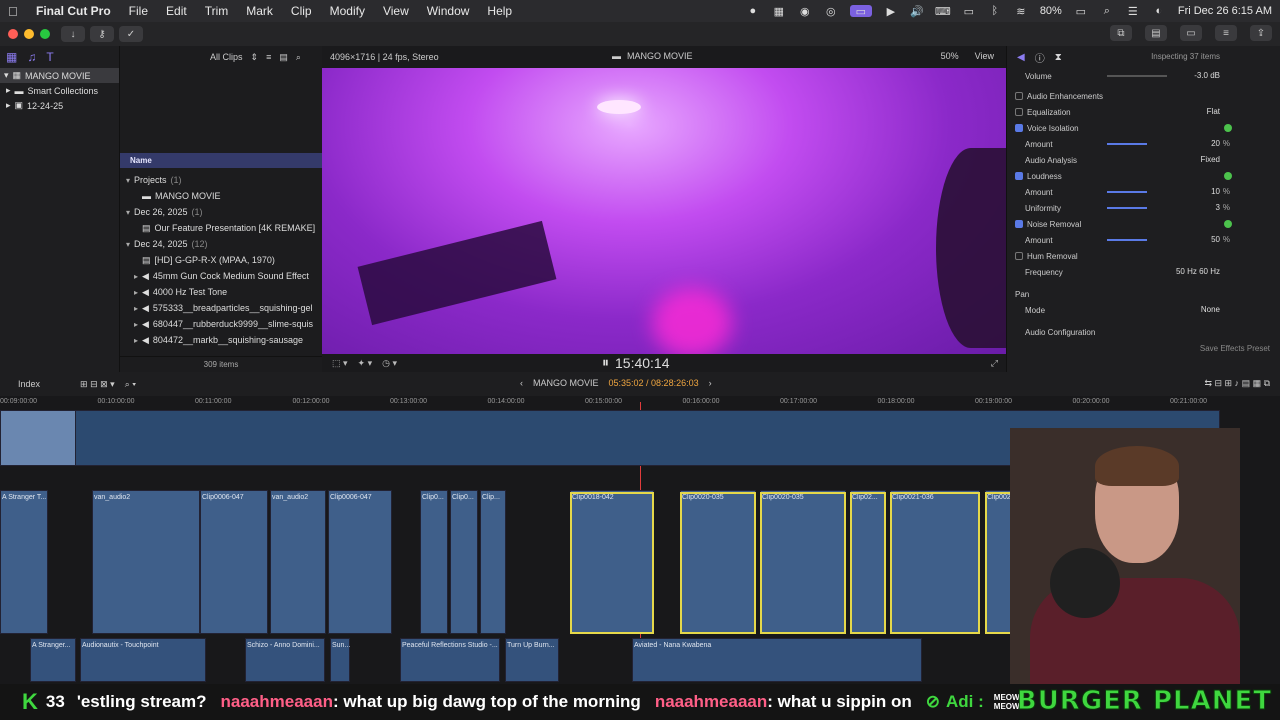 The width and height of the screenshot is (1280, 720). Describe the element at coordinates (59, 75) in the screenshot. I see `library-item: ▾ ▦ MANGO MOVIE` at that location.